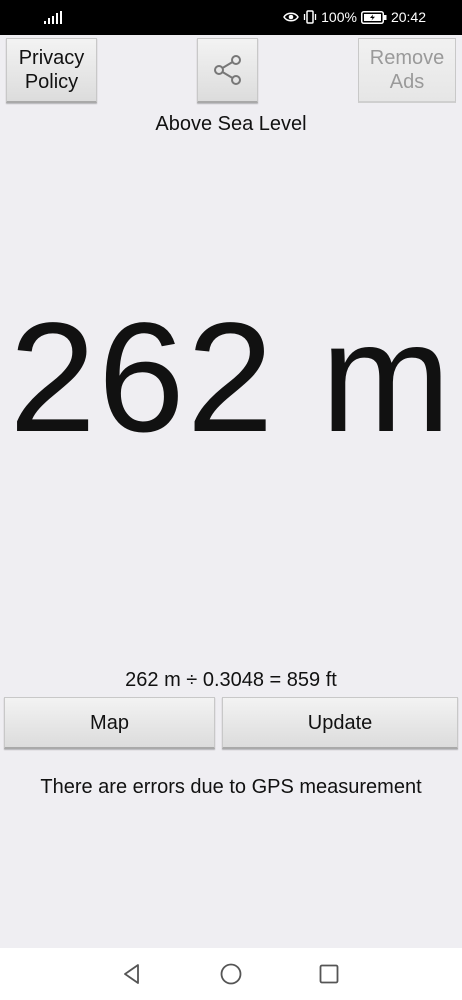 The image size is (462, 1000). I want to click on battery-charging-icon, so click(373, 17).